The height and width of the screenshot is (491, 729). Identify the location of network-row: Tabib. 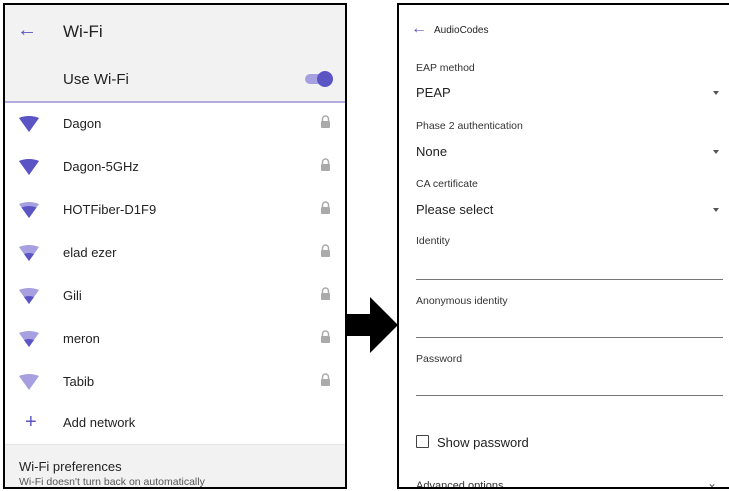
(175, 382).